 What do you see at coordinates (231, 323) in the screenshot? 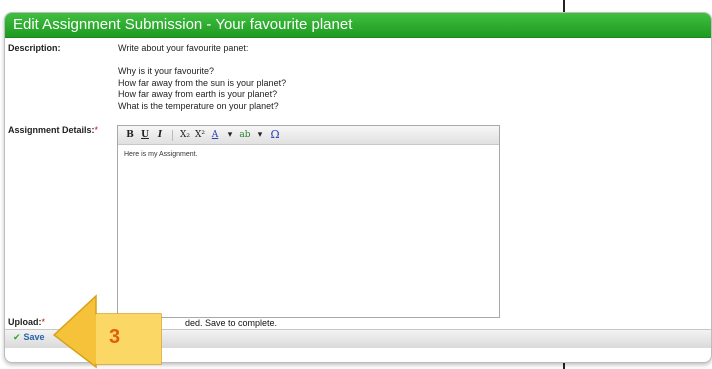
I see `upload-status: ded. Save to complete.` at bounding box center [231, 323].